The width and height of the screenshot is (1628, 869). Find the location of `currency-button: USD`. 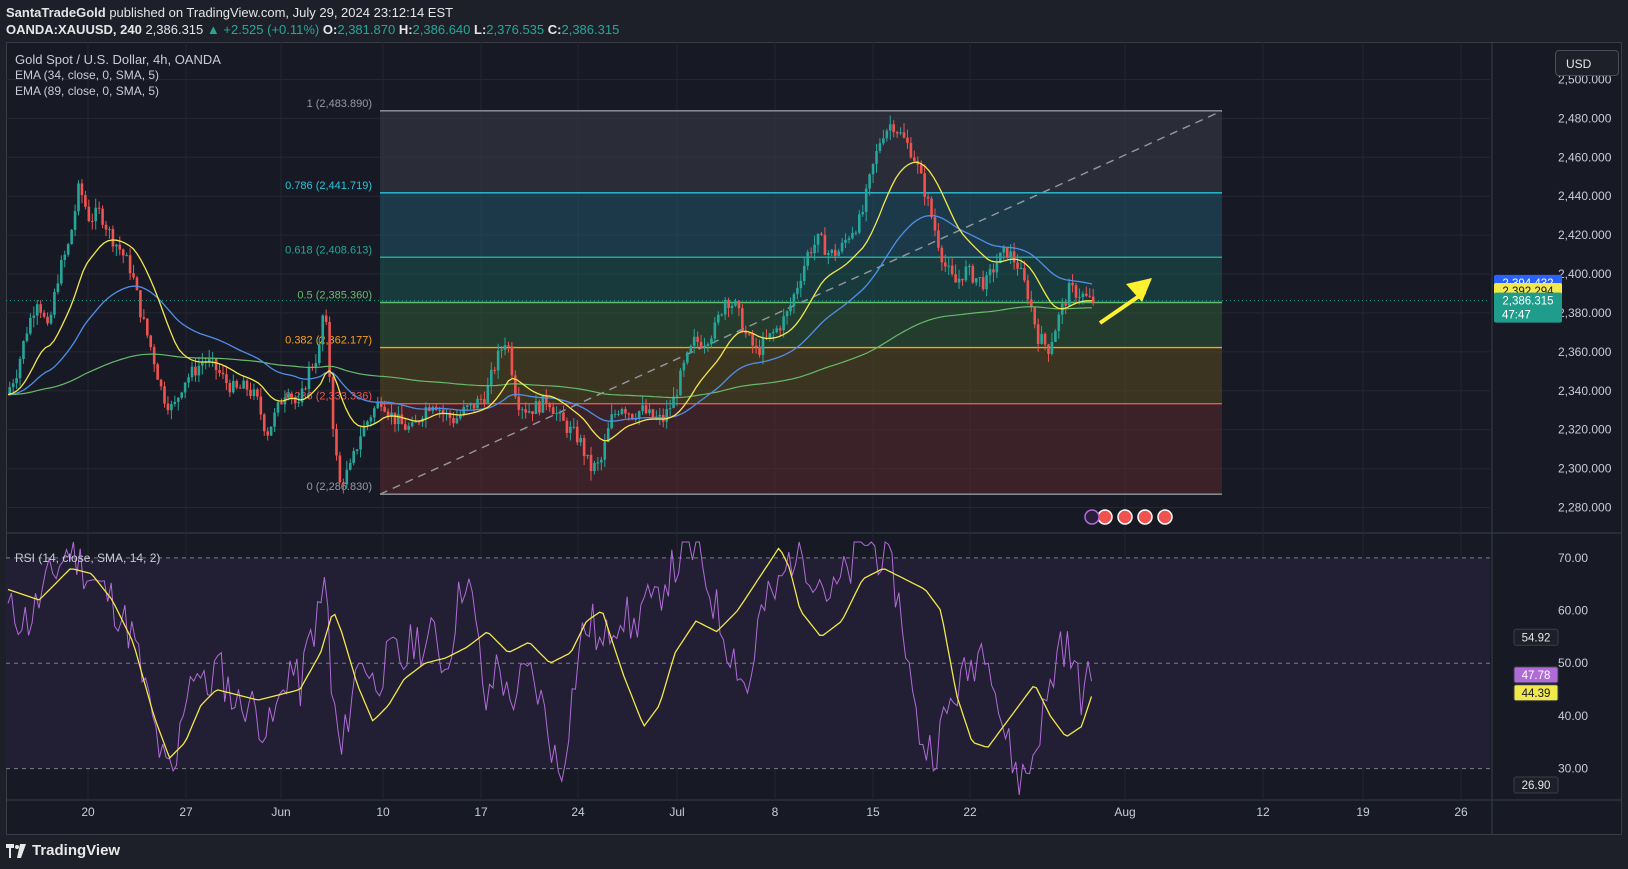

currency-button: USD is located at coordinates (1587, 63).